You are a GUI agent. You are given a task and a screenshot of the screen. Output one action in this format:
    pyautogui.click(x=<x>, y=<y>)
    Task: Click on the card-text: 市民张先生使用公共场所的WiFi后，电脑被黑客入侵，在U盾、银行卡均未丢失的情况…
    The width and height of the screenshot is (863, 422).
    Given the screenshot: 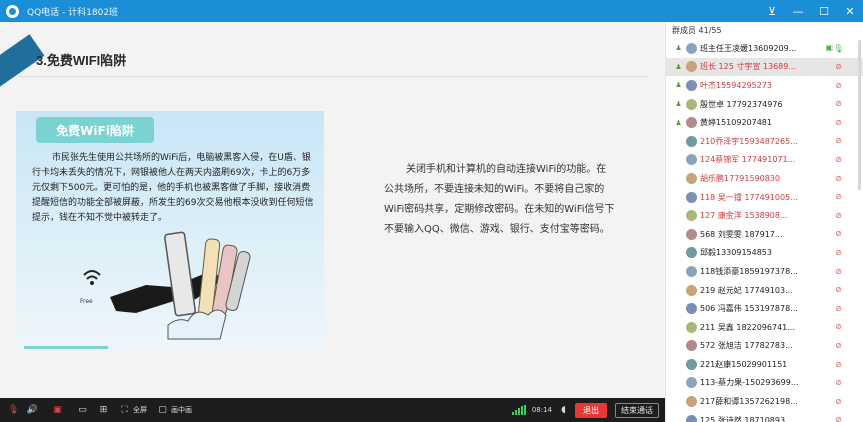 What is the action you would take?
    pyautogui.click(x=173, y=188)
    